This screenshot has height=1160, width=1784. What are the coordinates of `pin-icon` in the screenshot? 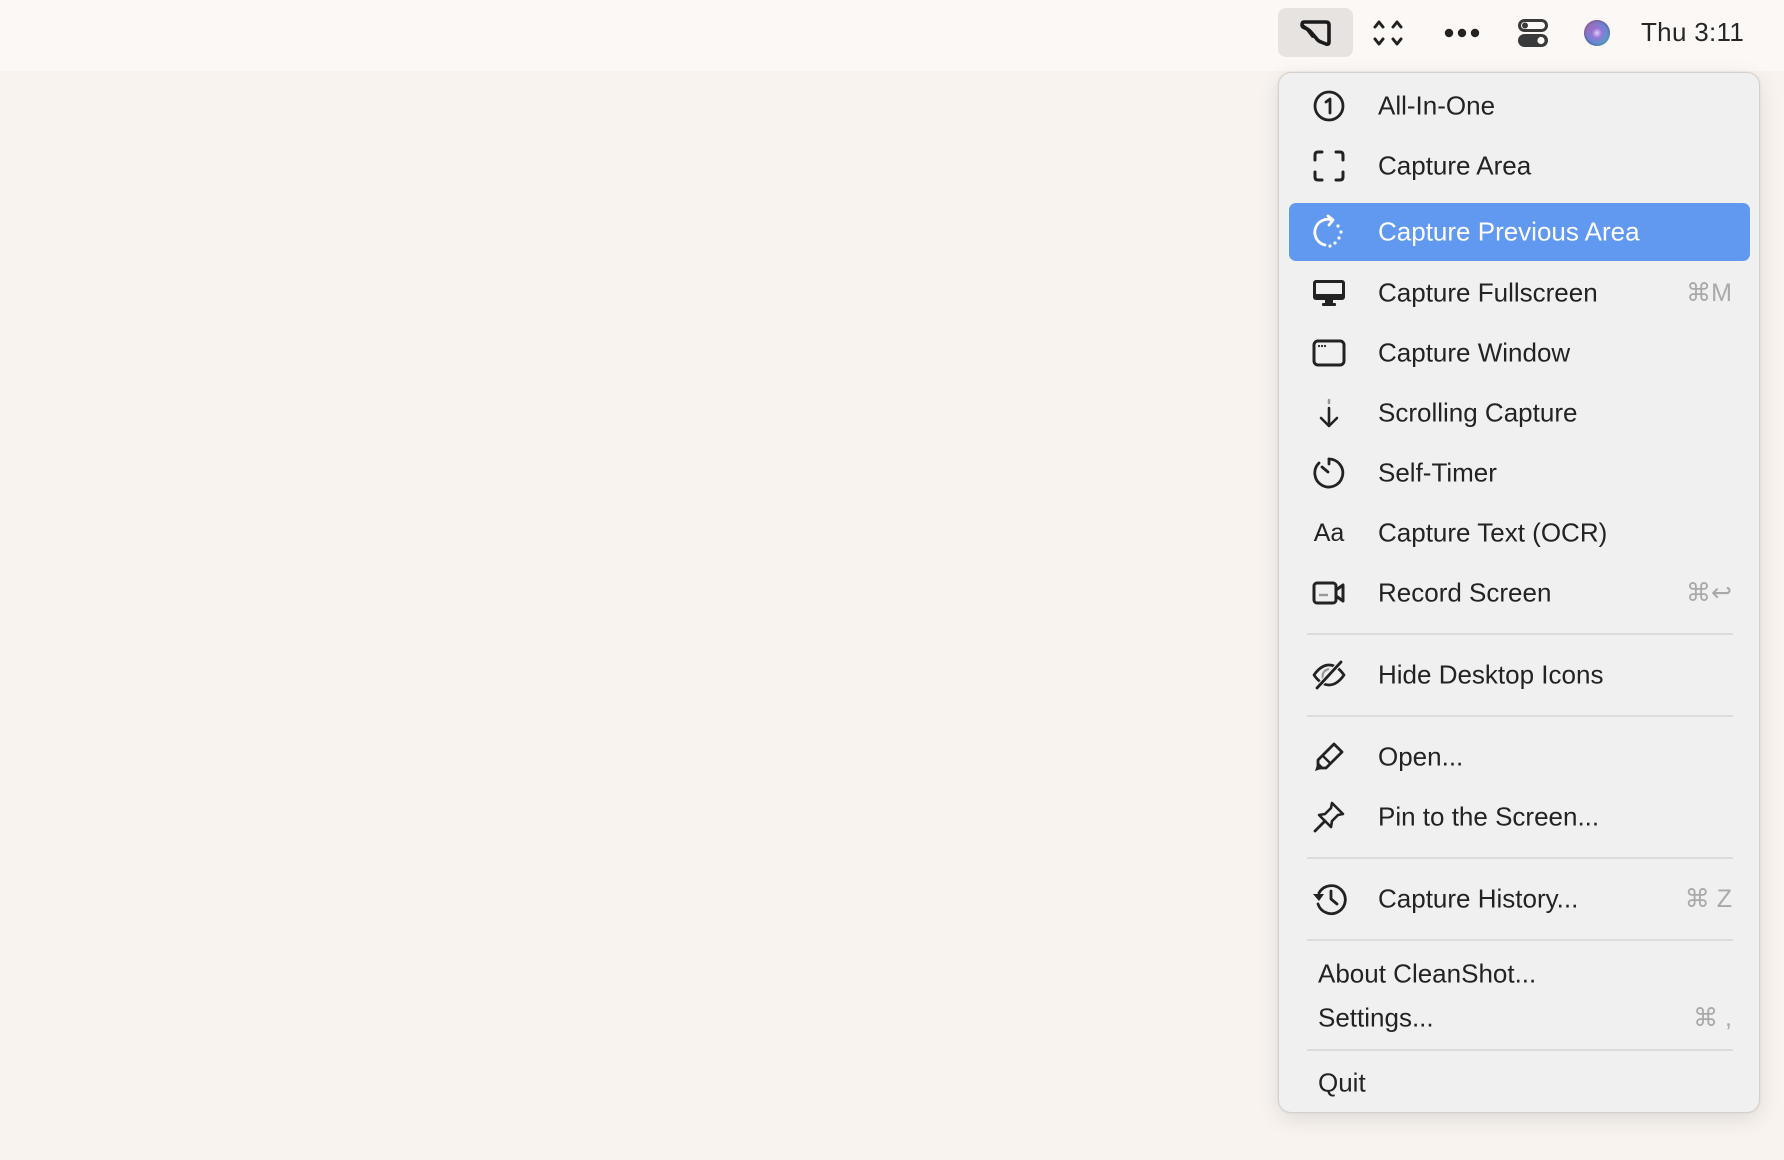 It's located at (1329, 817).